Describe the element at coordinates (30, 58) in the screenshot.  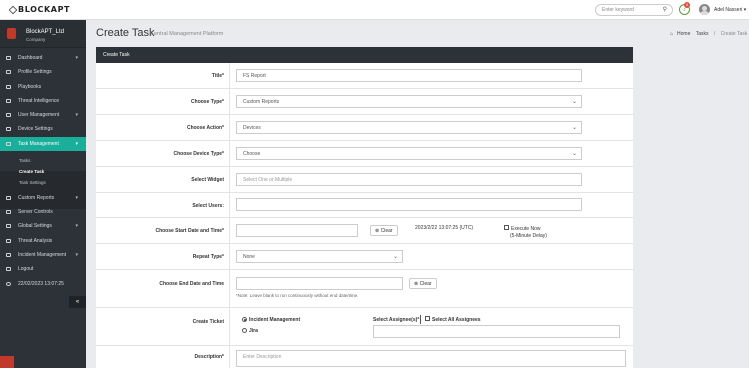
I see `sidebar-item-label: Dashboard` at that location.